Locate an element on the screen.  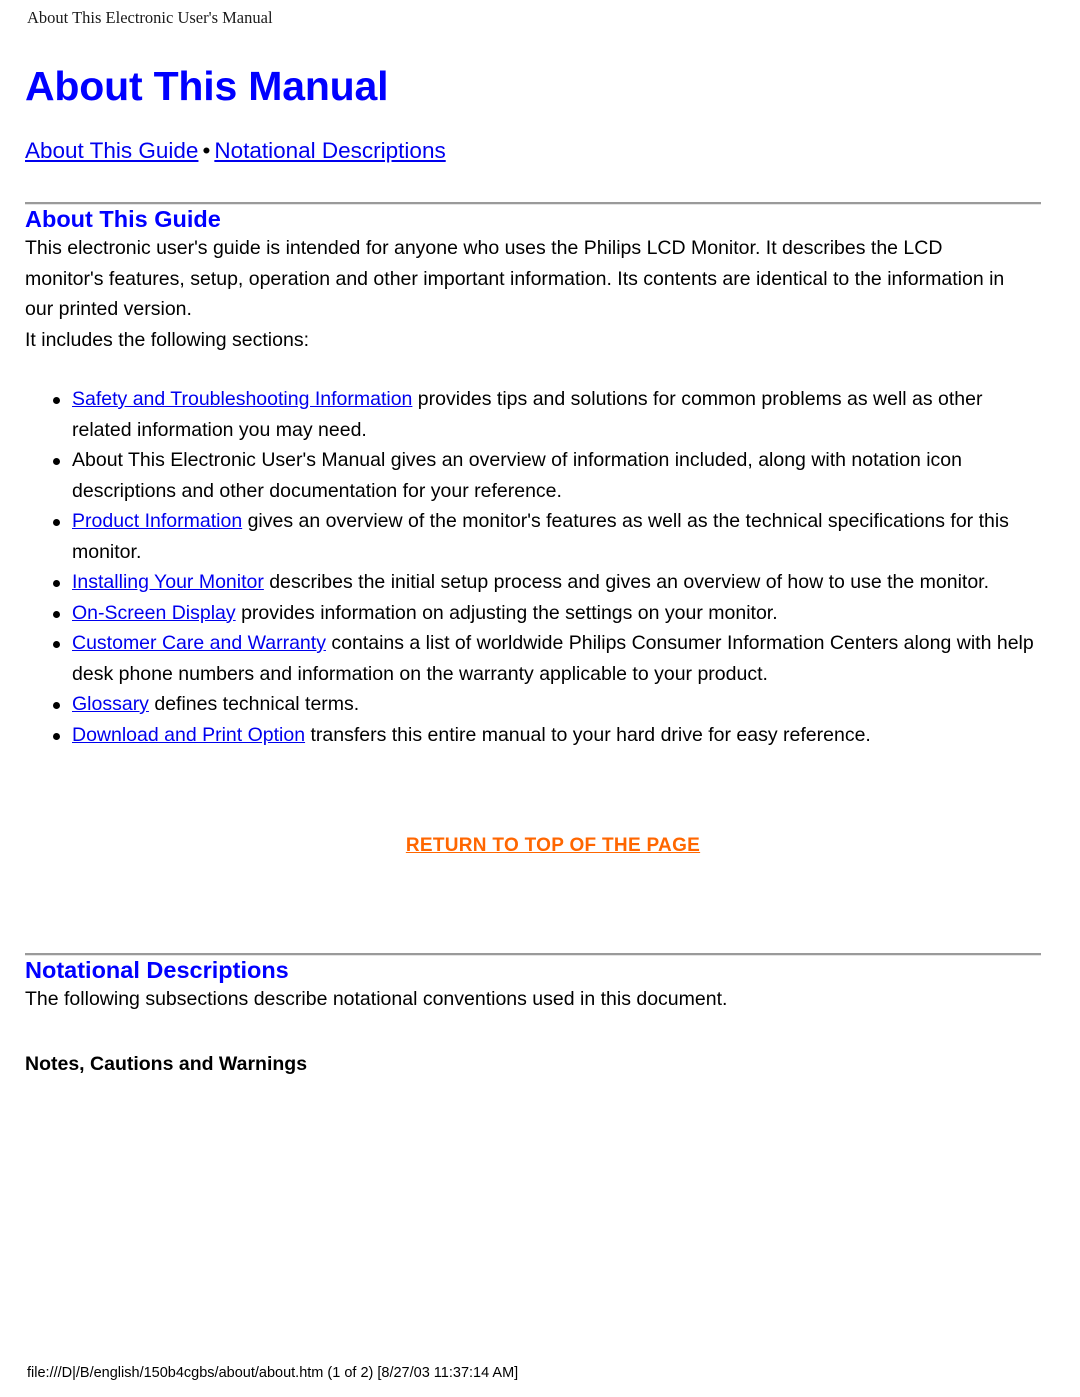
section-heading-about-this-guide: About This Guide is located at coordinates (123, 219).